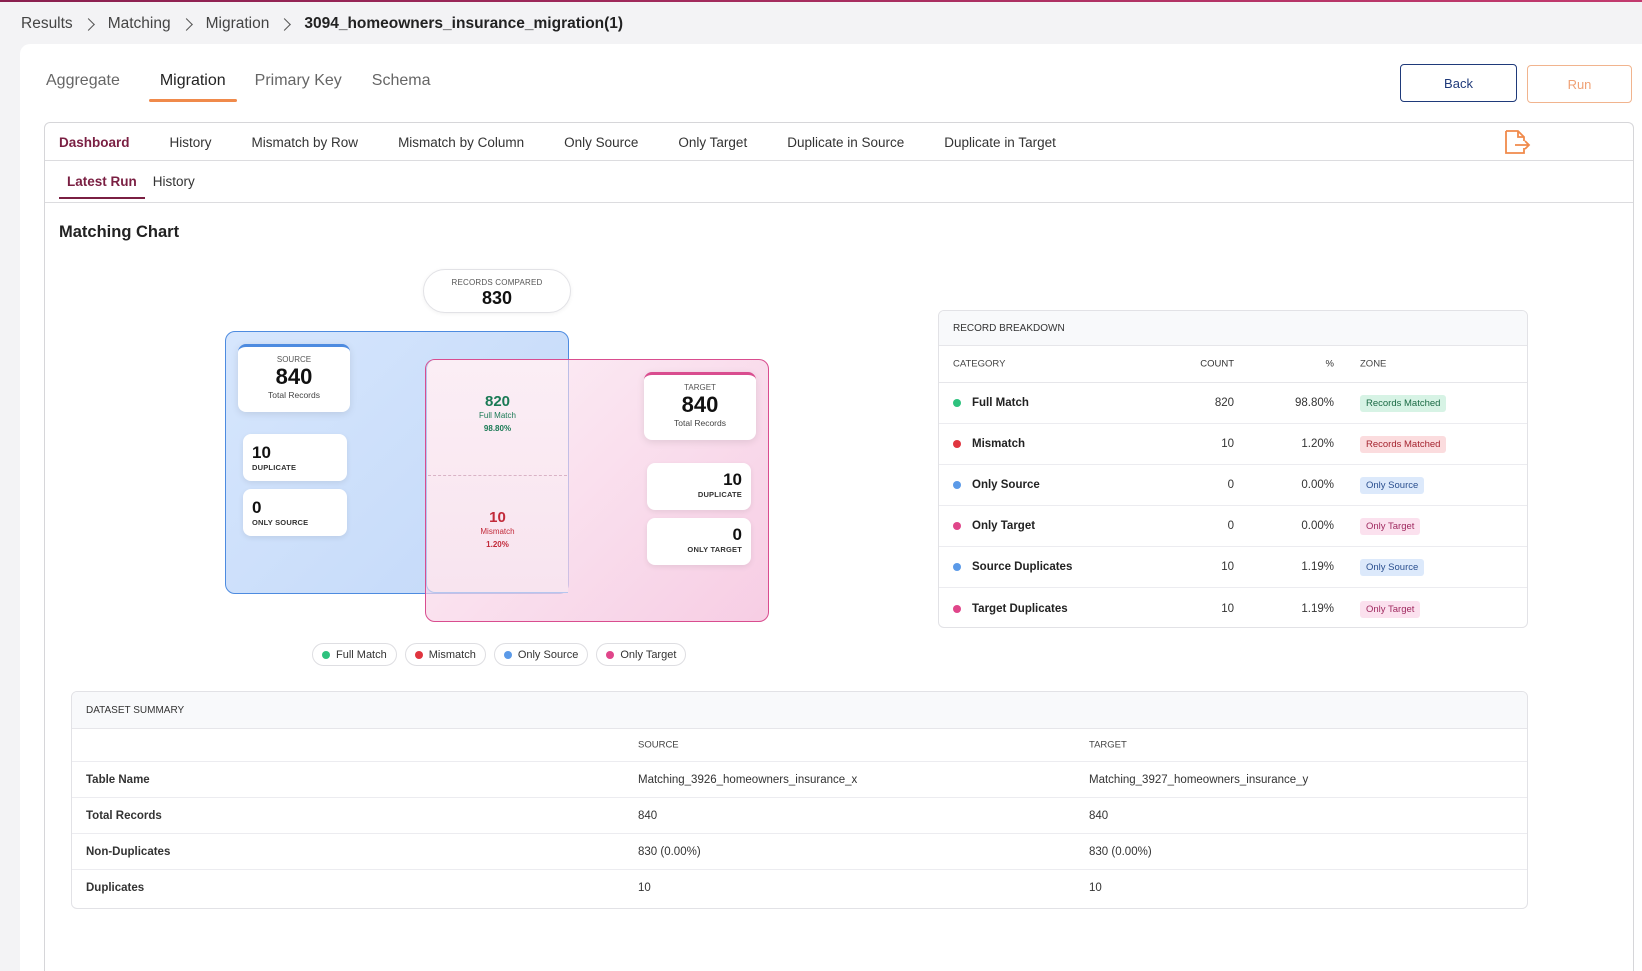 This screenshot has width=1642, height=971. I want to click on row-pct: 1.20%, so click(1317, 444).